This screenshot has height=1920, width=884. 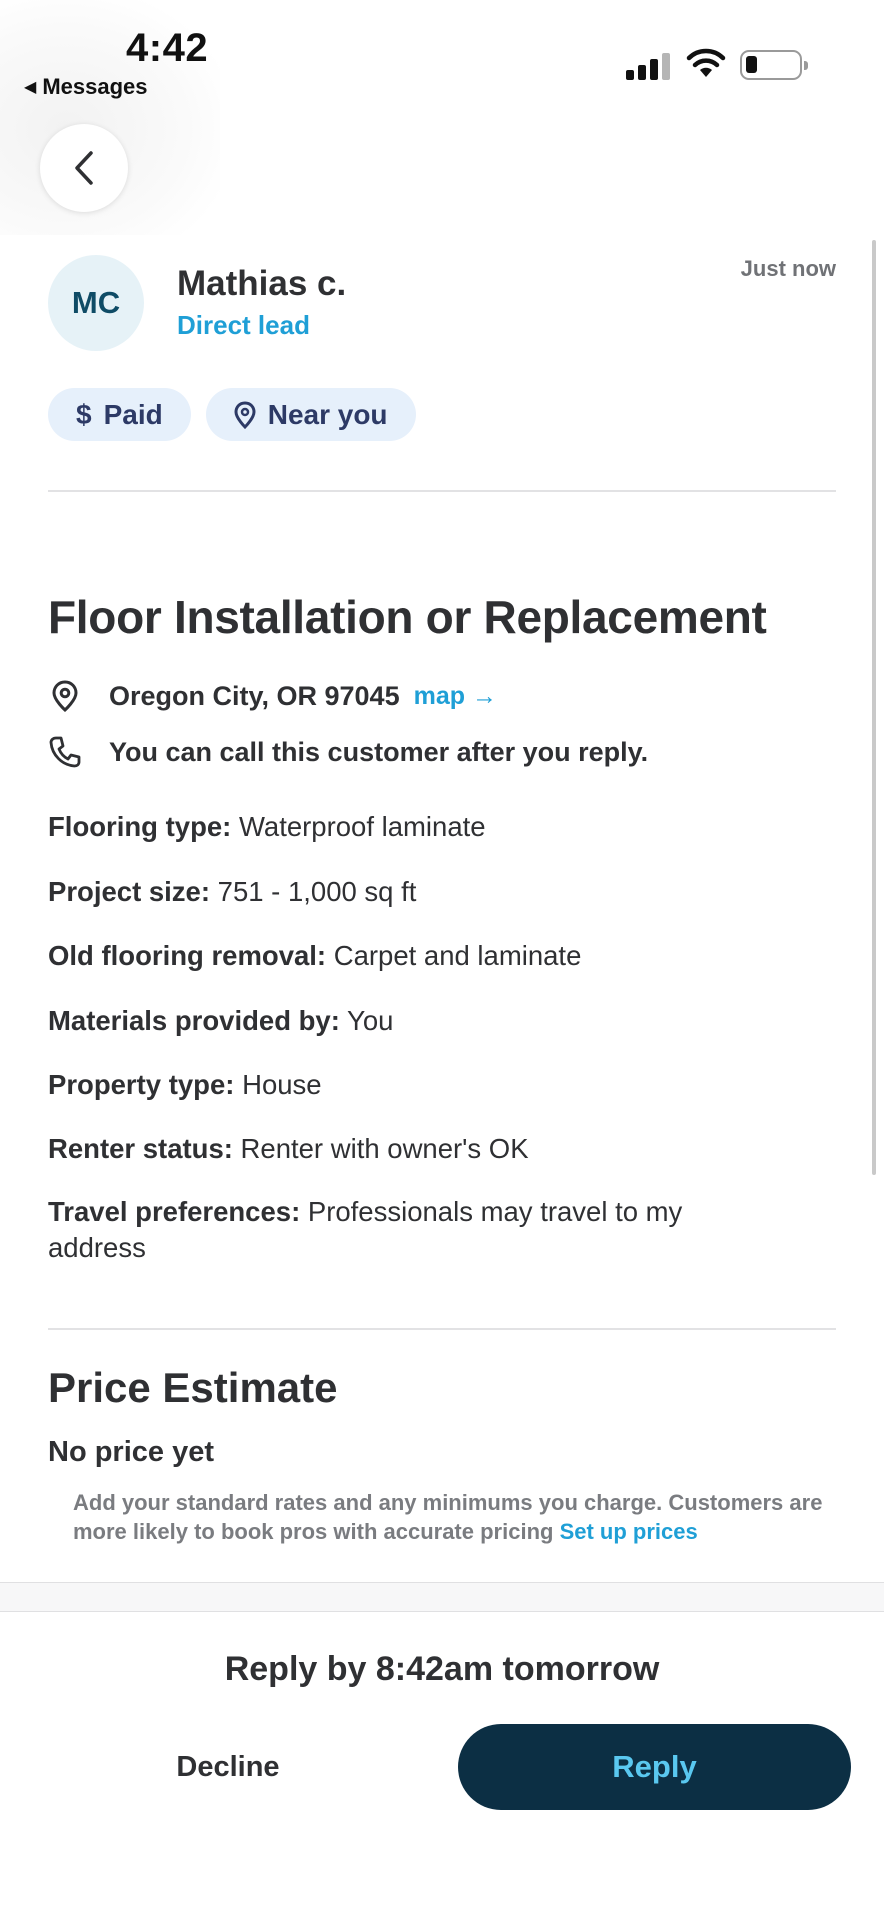 I want to click on battery-level, so click(x=751, y=64).